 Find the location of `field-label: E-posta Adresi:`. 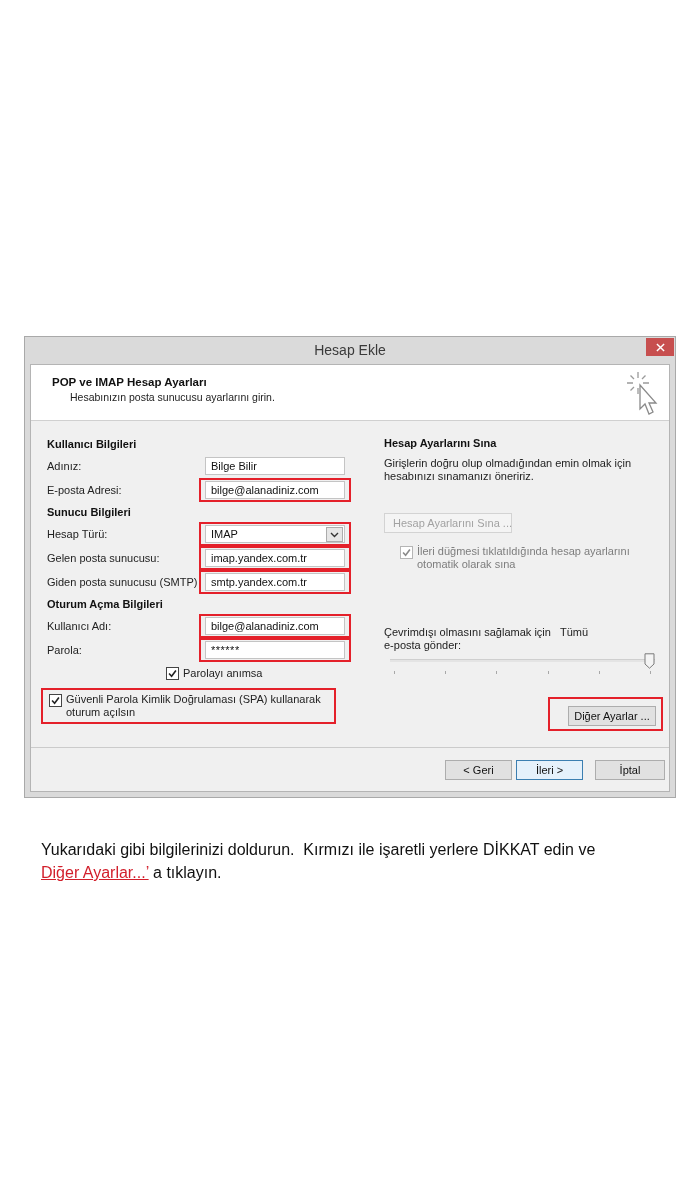

field-label: E-posta Adresi: is located at coordinates (85, 490).